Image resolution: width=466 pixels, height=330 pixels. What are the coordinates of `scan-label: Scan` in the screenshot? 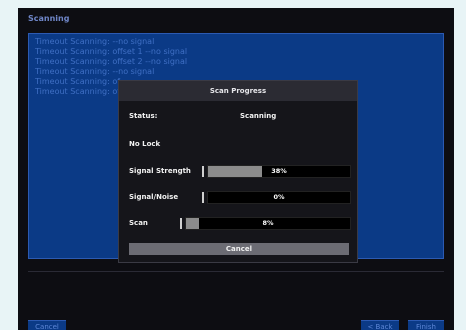 It's located at (138, 223).